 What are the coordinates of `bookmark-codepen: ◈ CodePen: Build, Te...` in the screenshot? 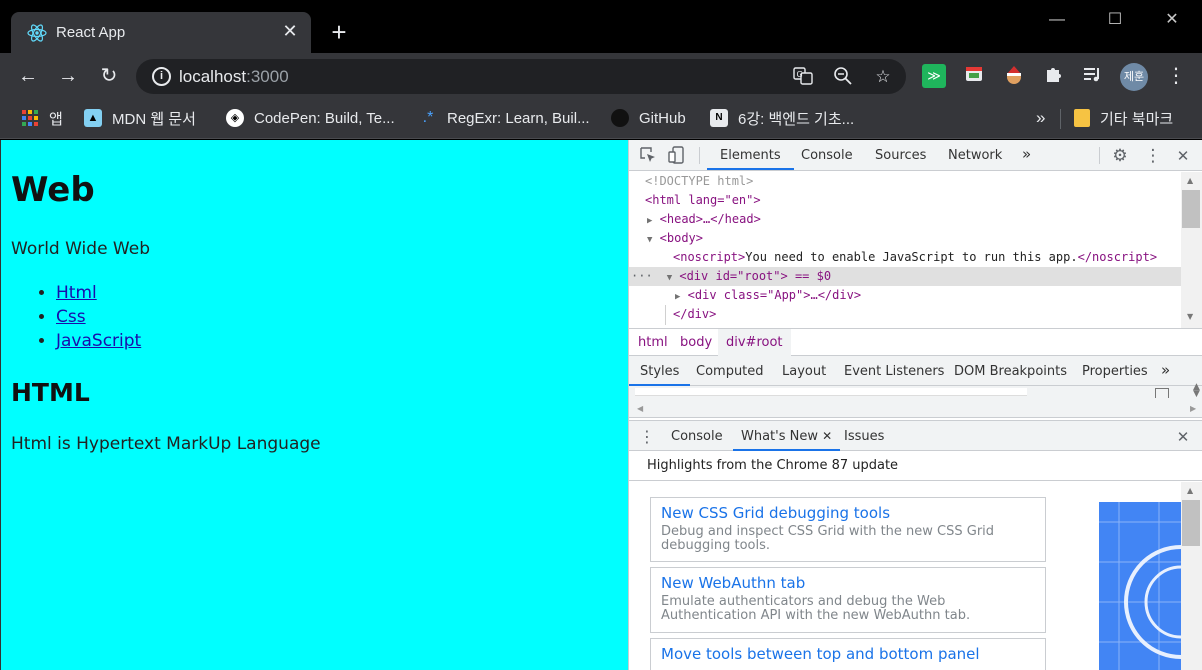 It's located at (310, 118).